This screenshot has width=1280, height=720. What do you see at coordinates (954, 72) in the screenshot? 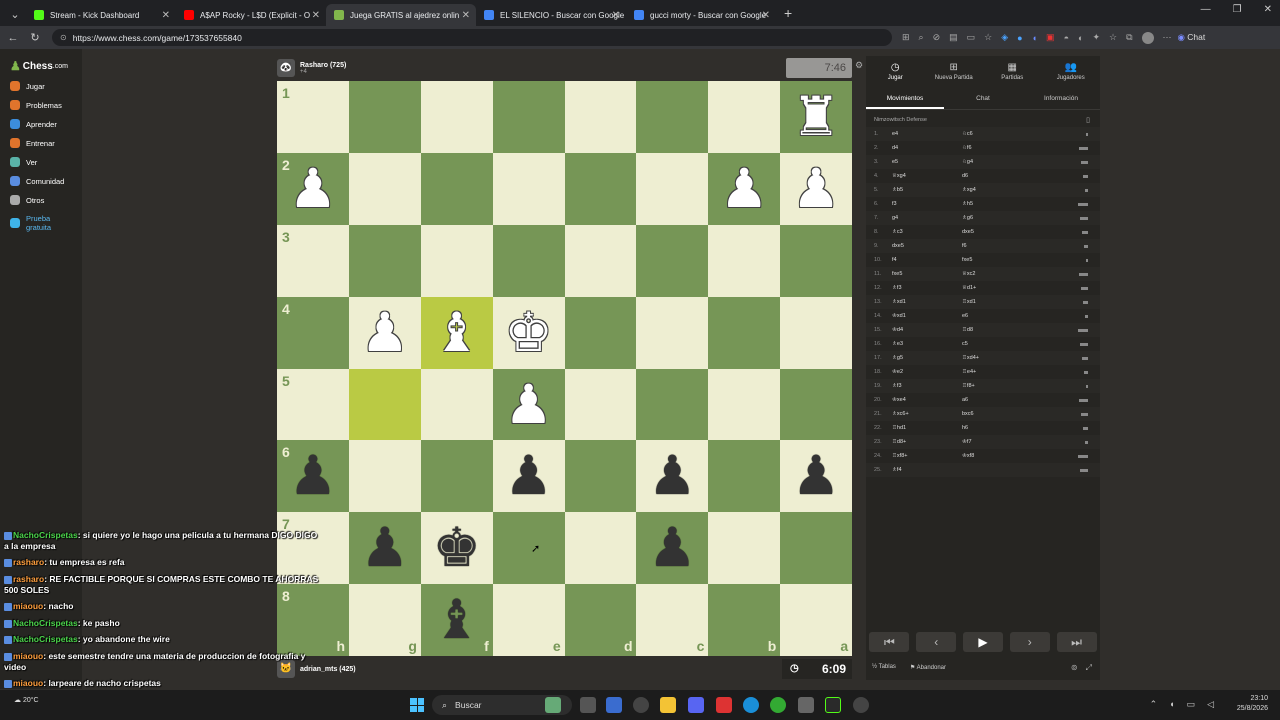
I see `panel-tab-nueva-partida: ⊞ Nueva Partida` at bounding box center [954, 72].